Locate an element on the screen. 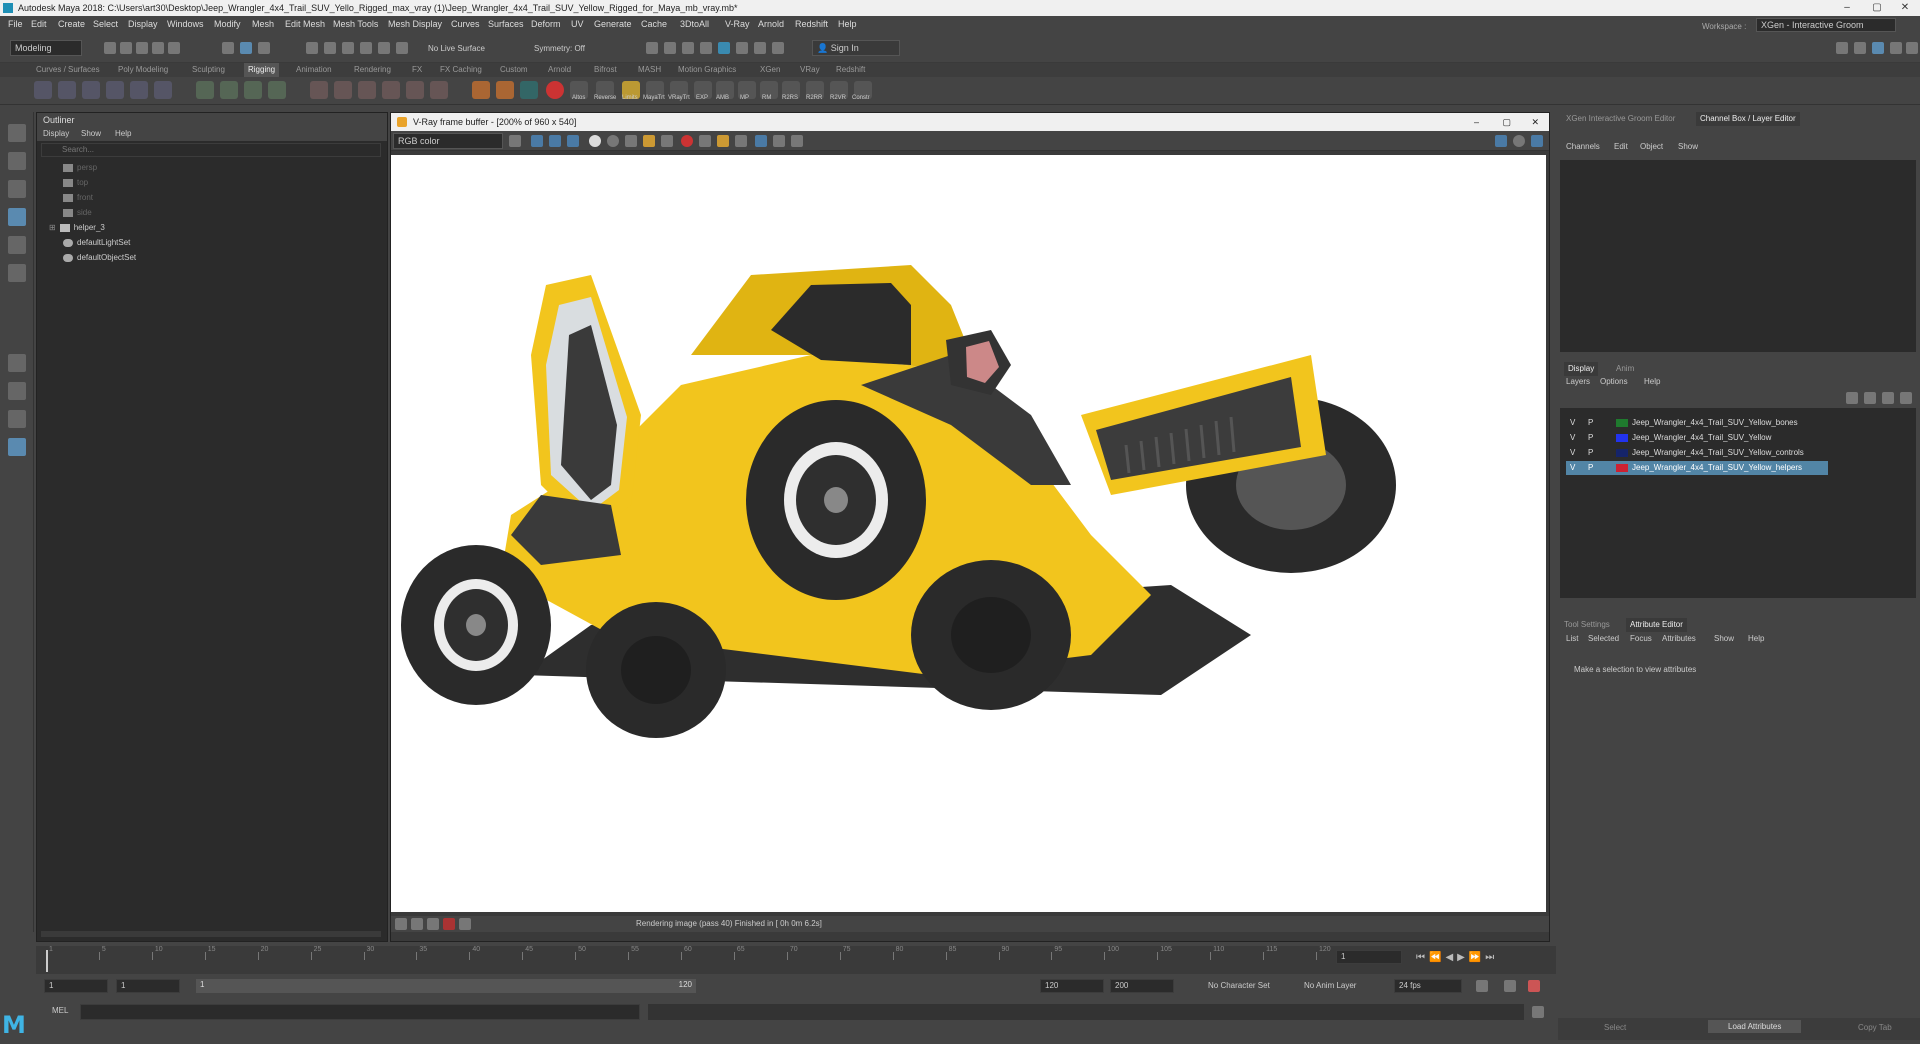  render-setup-icon is located at coordinates (742, 48).